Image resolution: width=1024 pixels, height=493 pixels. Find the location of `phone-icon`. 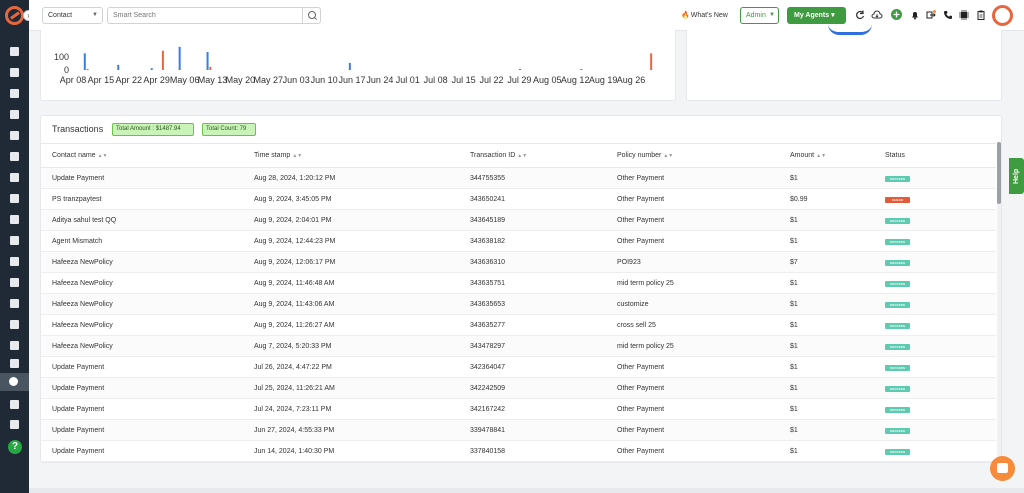

phone-icon is located at coordinates (948, 15).